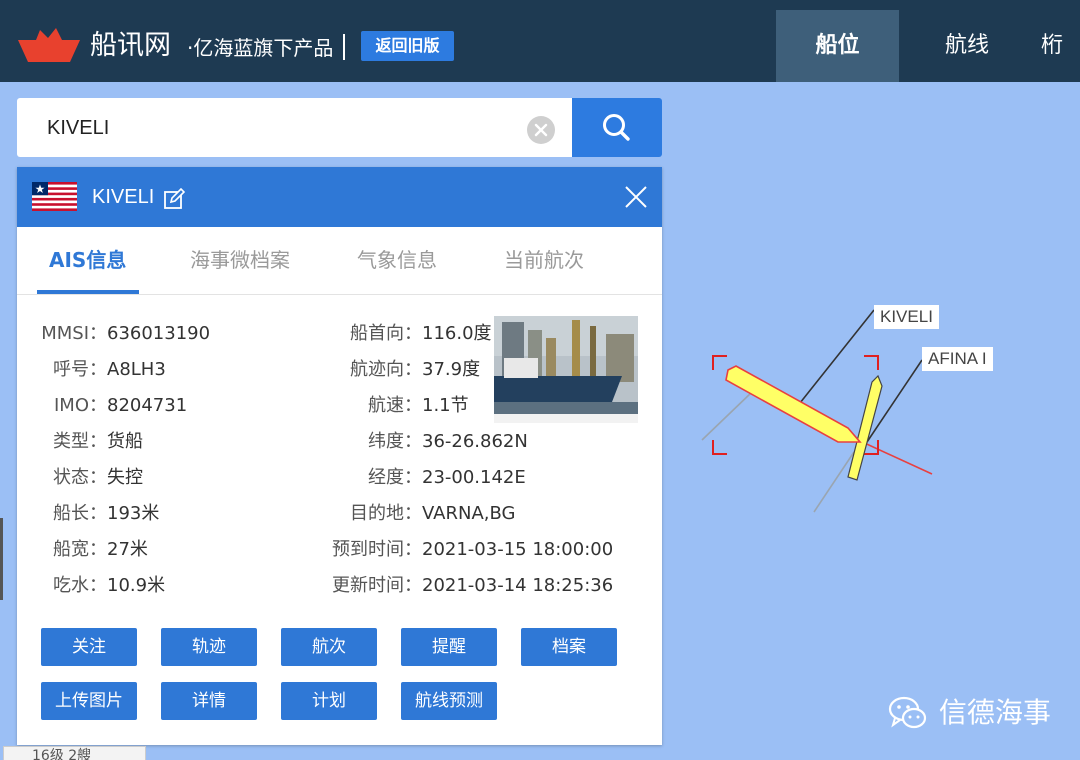  I want to click on field-latitude: 纬度：36-26.862N, so click(422, 442).